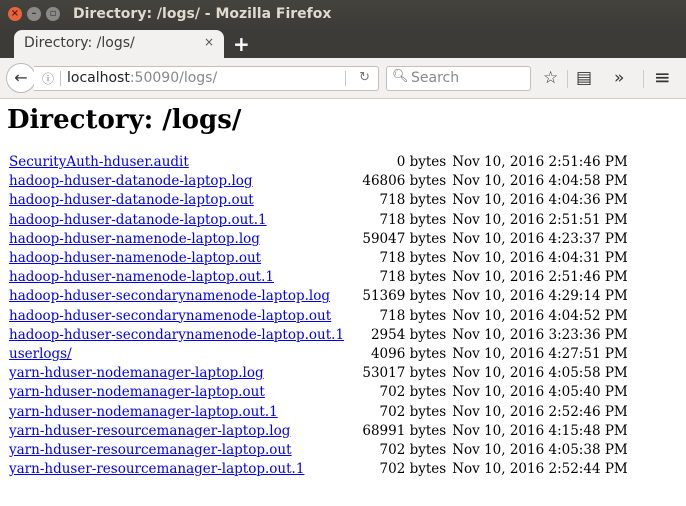  I want to click on file-date: Nov 10, 2016 4:15:48 PM, so click(540, 430).